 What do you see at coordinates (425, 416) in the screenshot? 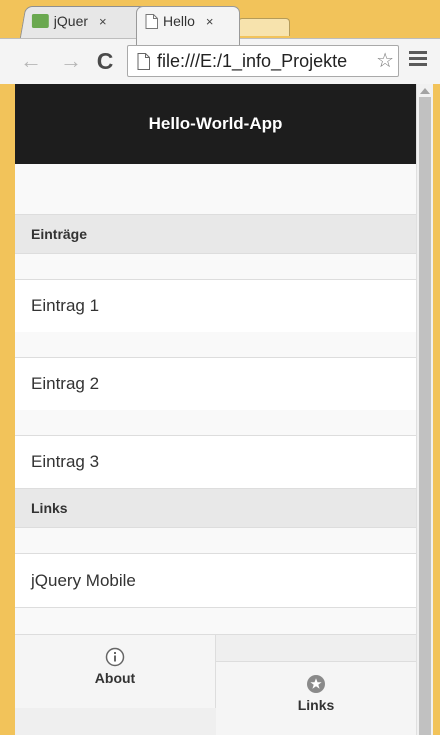
I see `scroll-thumb` at bounding box center [425, 416].